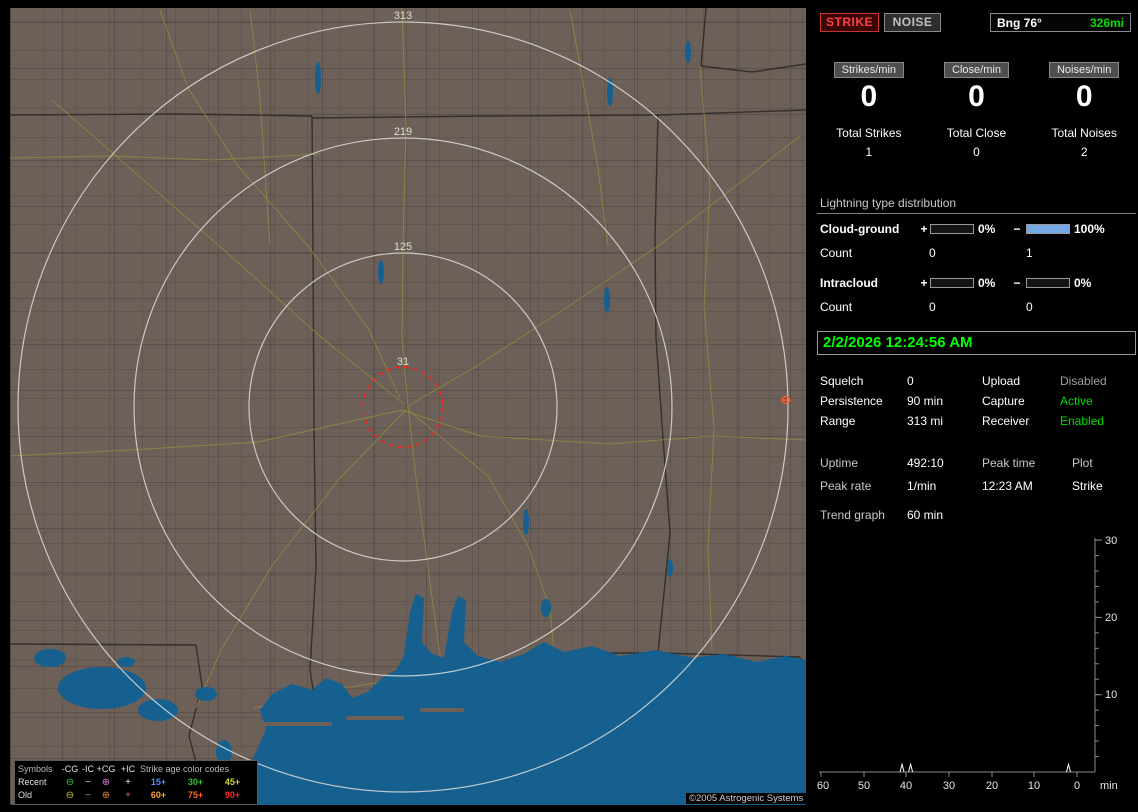 The width and height of the screenshot is (1138, 812). Describe the element at coordinates (849, 283) in the screenshot. I see `intracloud-label: Intracloud` at that location.